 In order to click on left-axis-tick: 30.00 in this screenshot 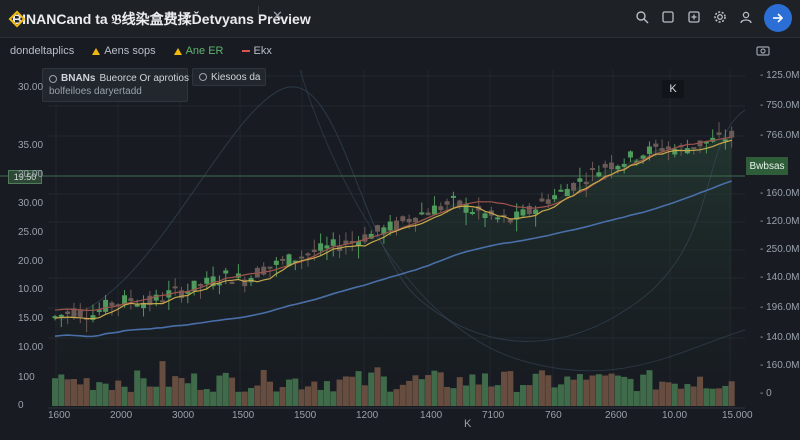, I will do `click(31, 87)`.